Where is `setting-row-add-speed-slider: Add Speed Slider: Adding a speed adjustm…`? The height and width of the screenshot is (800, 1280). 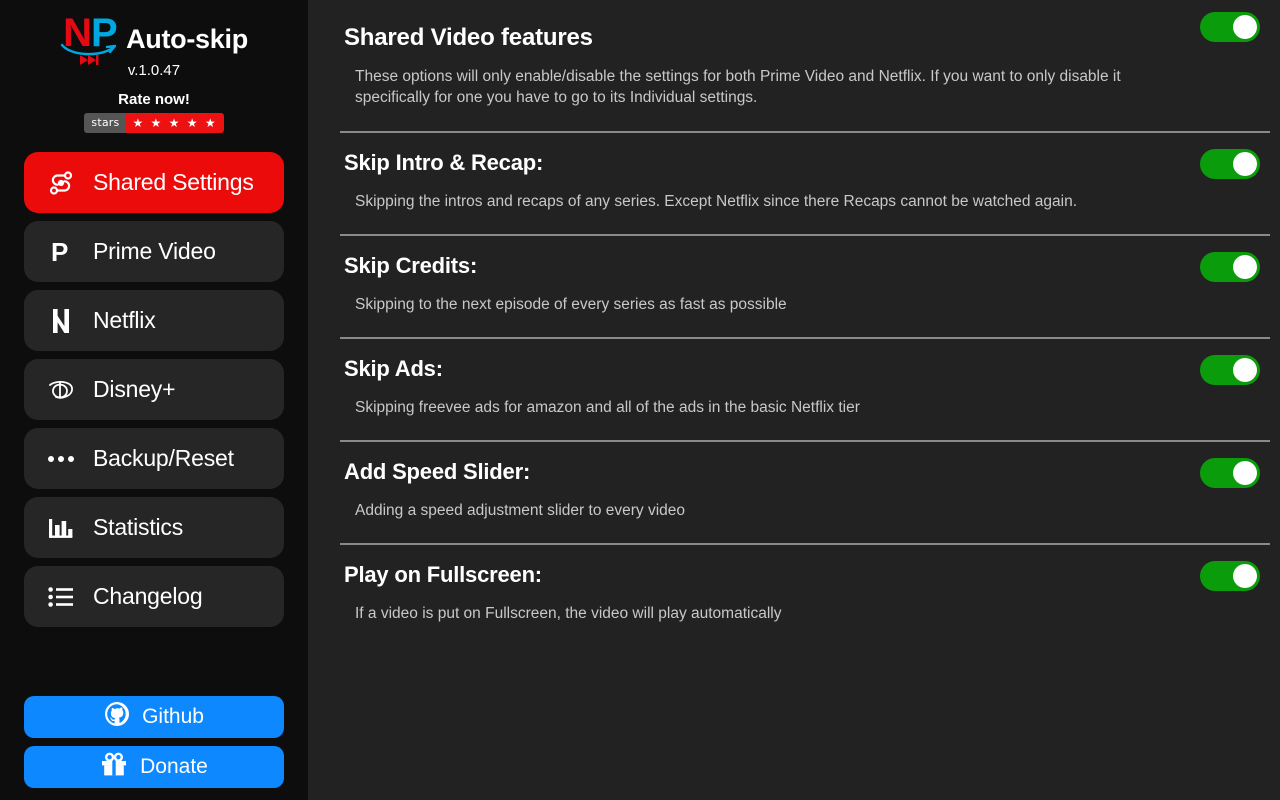 setting-row-add-speed-slider: Add Speed Slider: Adding a speed adjustm… is located at coordinates (805, 491).